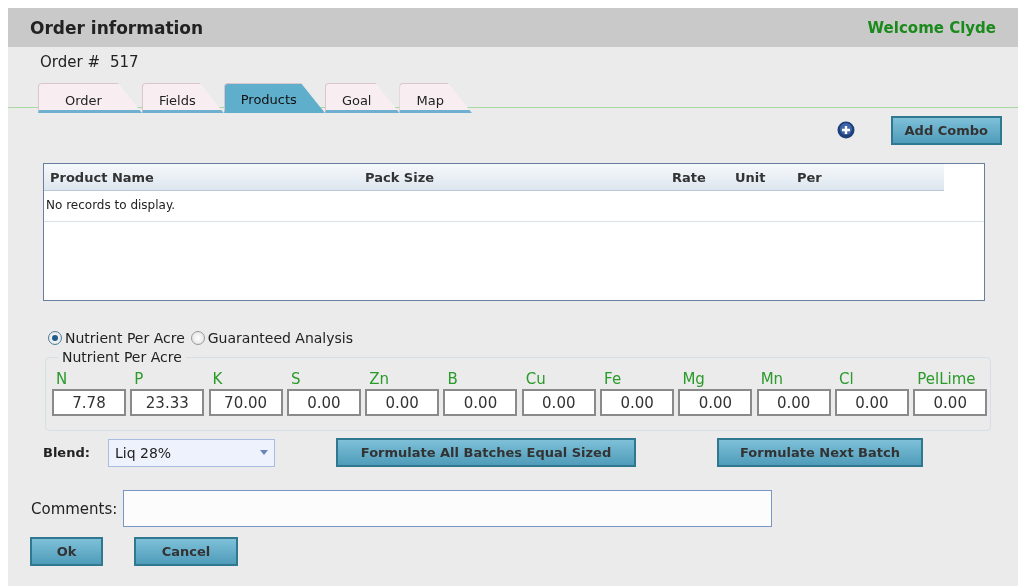 This screenshot has width=1018, height=586. What do you see at coordinates (217, 379) in the screenshot?
I see `nutrient-label: K` at bounding box center [217, 379].